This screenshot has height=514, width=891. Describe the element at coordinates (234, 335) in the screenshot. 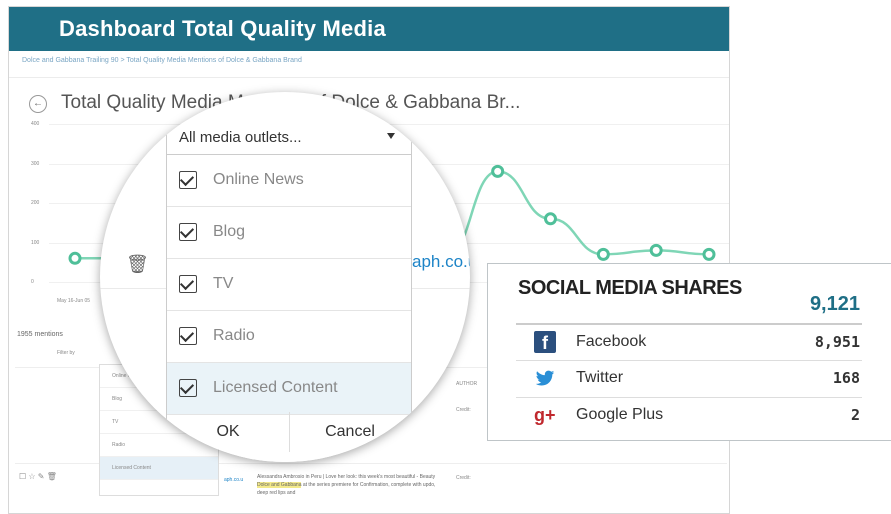

I see `option-label: Radio` at that location.